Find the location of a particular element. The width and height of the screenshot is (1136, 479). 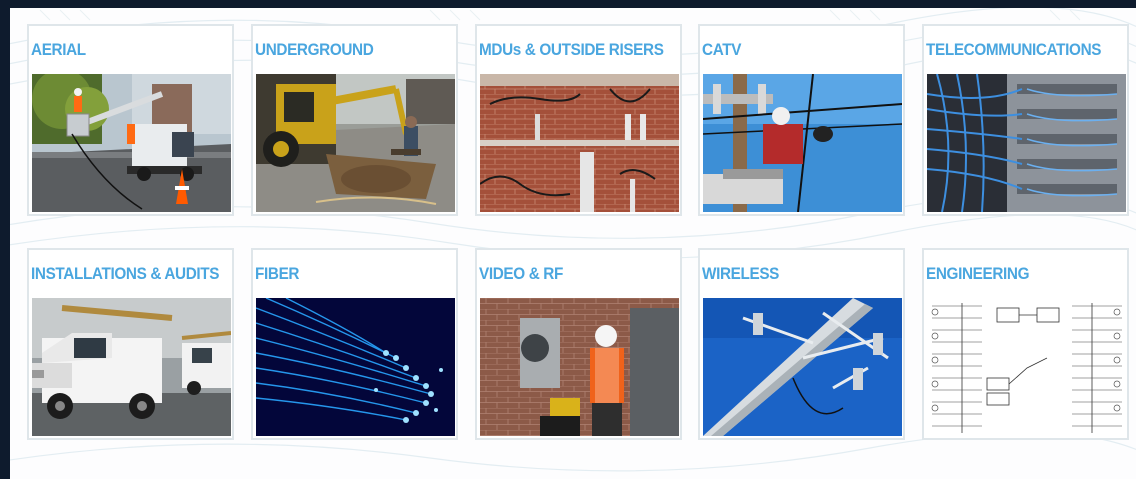

technician-wall-box-image is located at coordinates (579, 367).